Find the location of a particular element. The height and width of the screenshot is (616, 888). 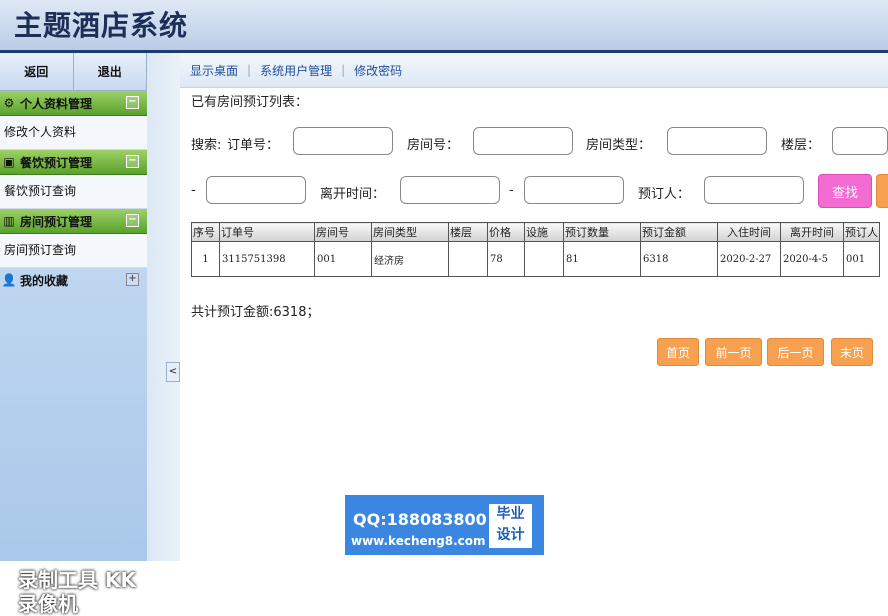

group-dining-header: ▣ 餐饮预订管理 − is located at coordinates (73, 162).